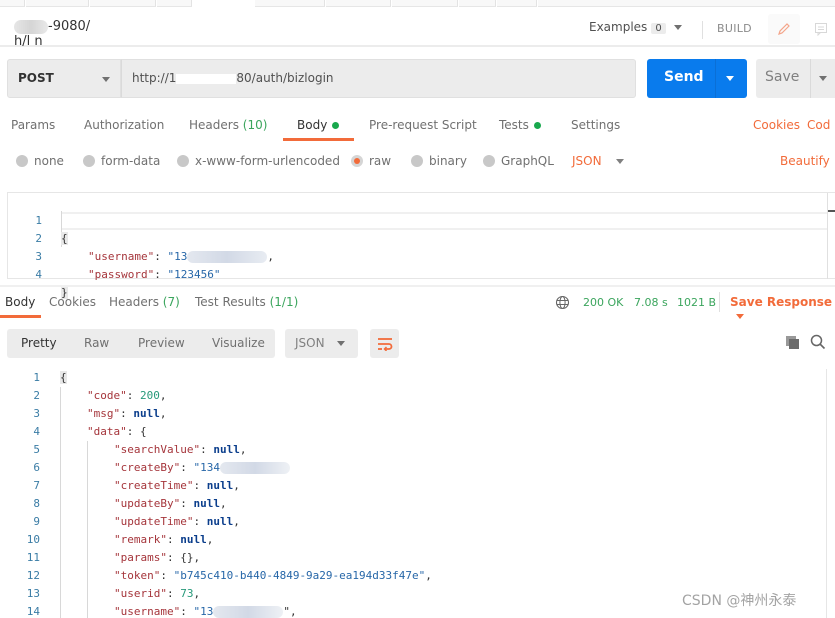 The image size is (835, 618). I want to click on radio-circle-icon, so click(489, 161).